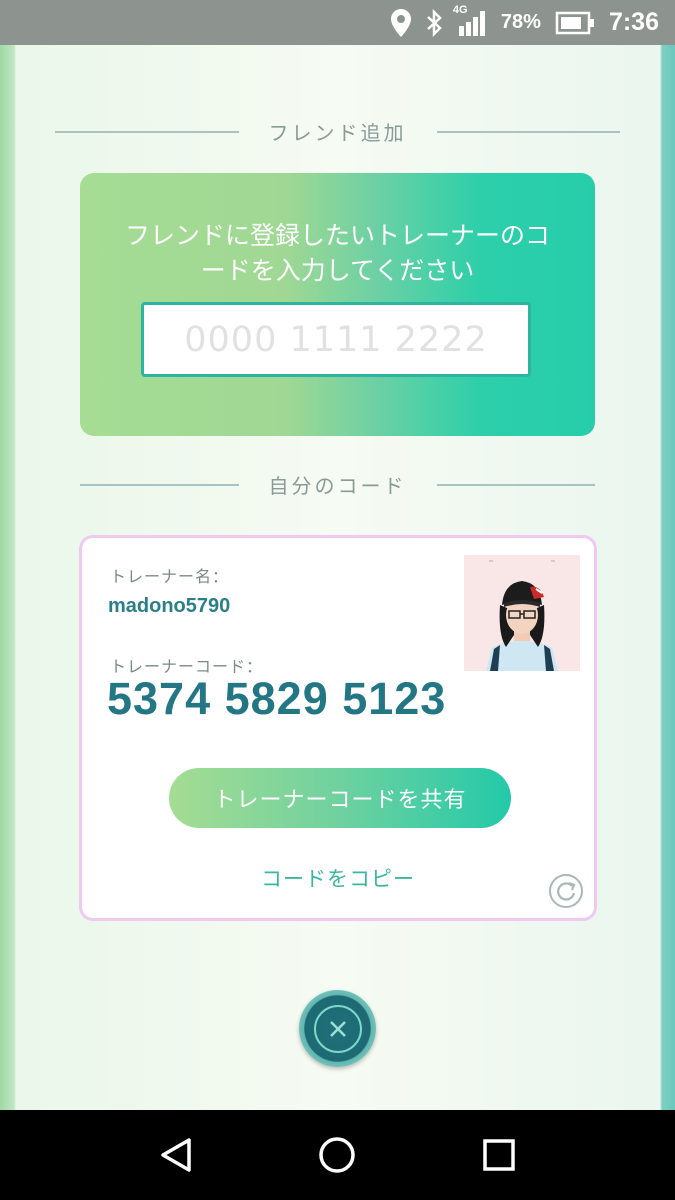 Image resolution: width=675 pixels, height=1200 pixels. Describe the element at coordinates (336, 339) in the screenshot. I see `trainer-code-input` at that location.